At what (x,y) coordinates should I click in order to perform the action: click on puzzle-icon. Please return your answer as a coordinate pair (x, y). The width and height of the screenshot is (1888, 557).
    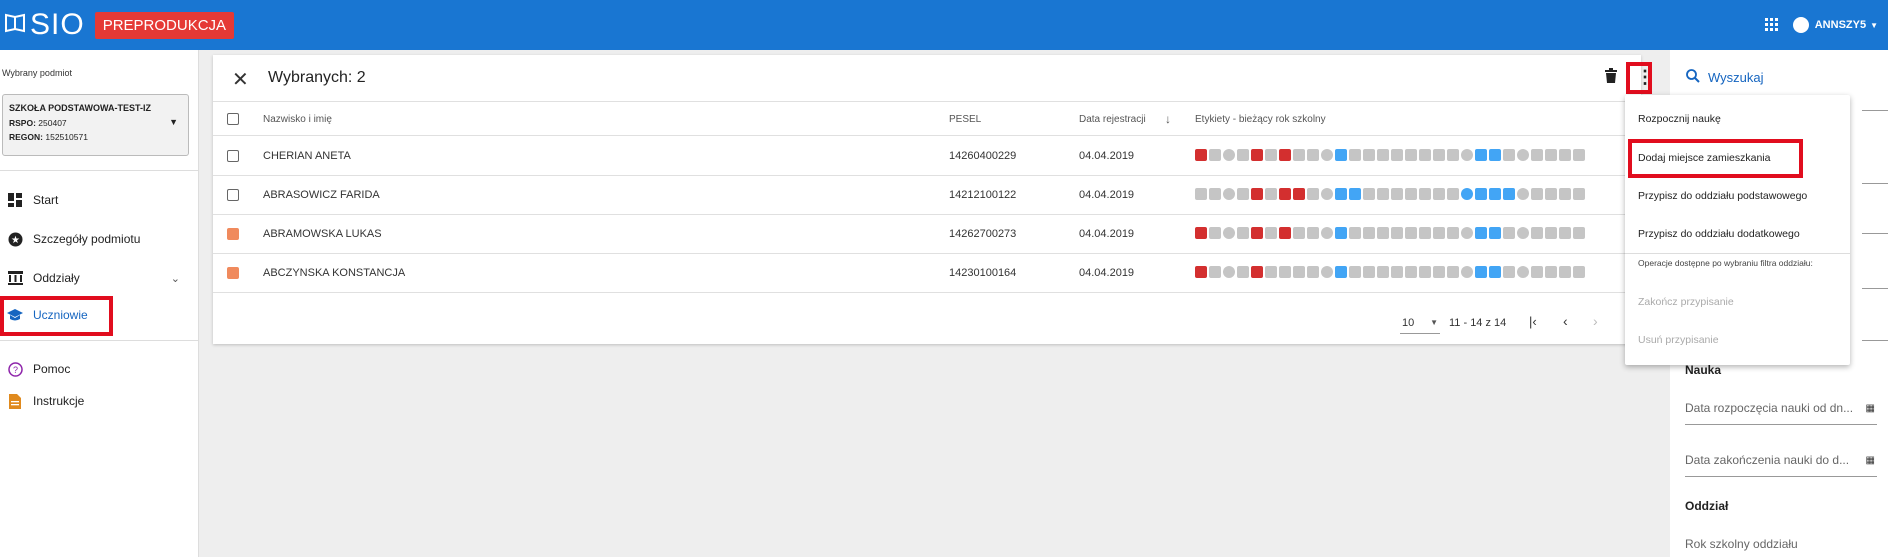
    Looking at the image, I should click on (1453, 233).